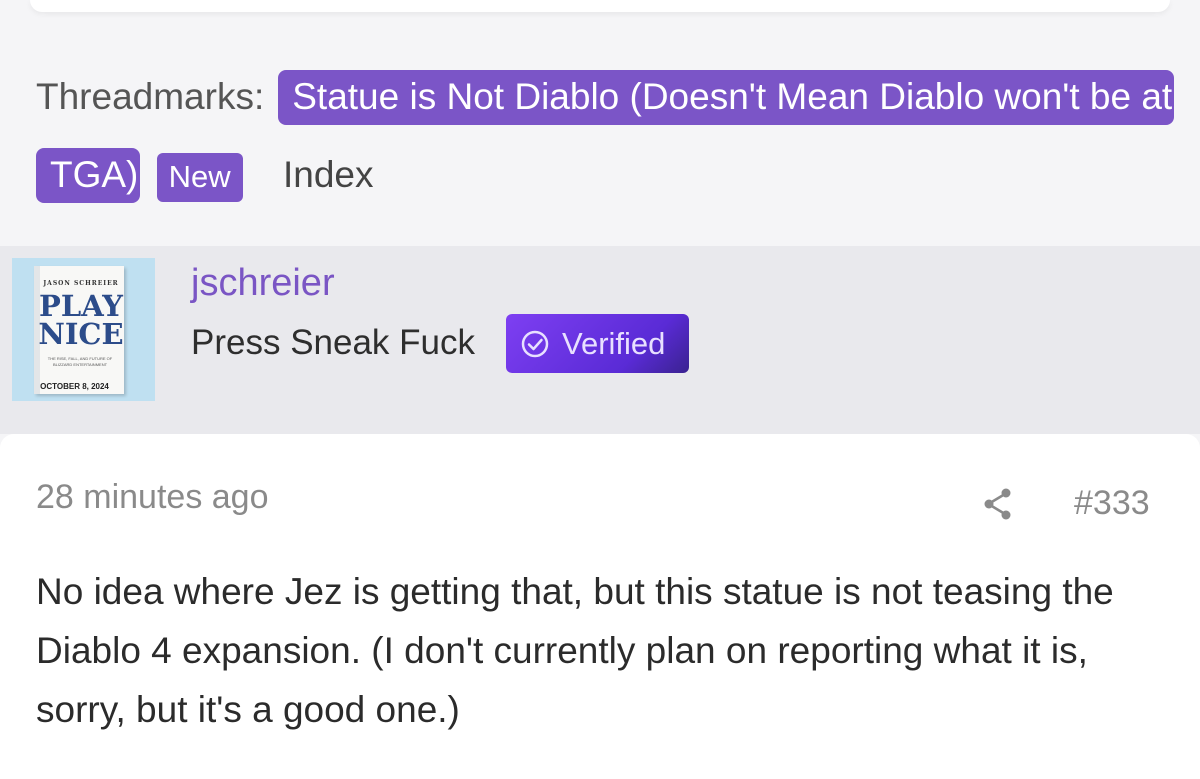  I want to click on share-icon, so click(998, 504).